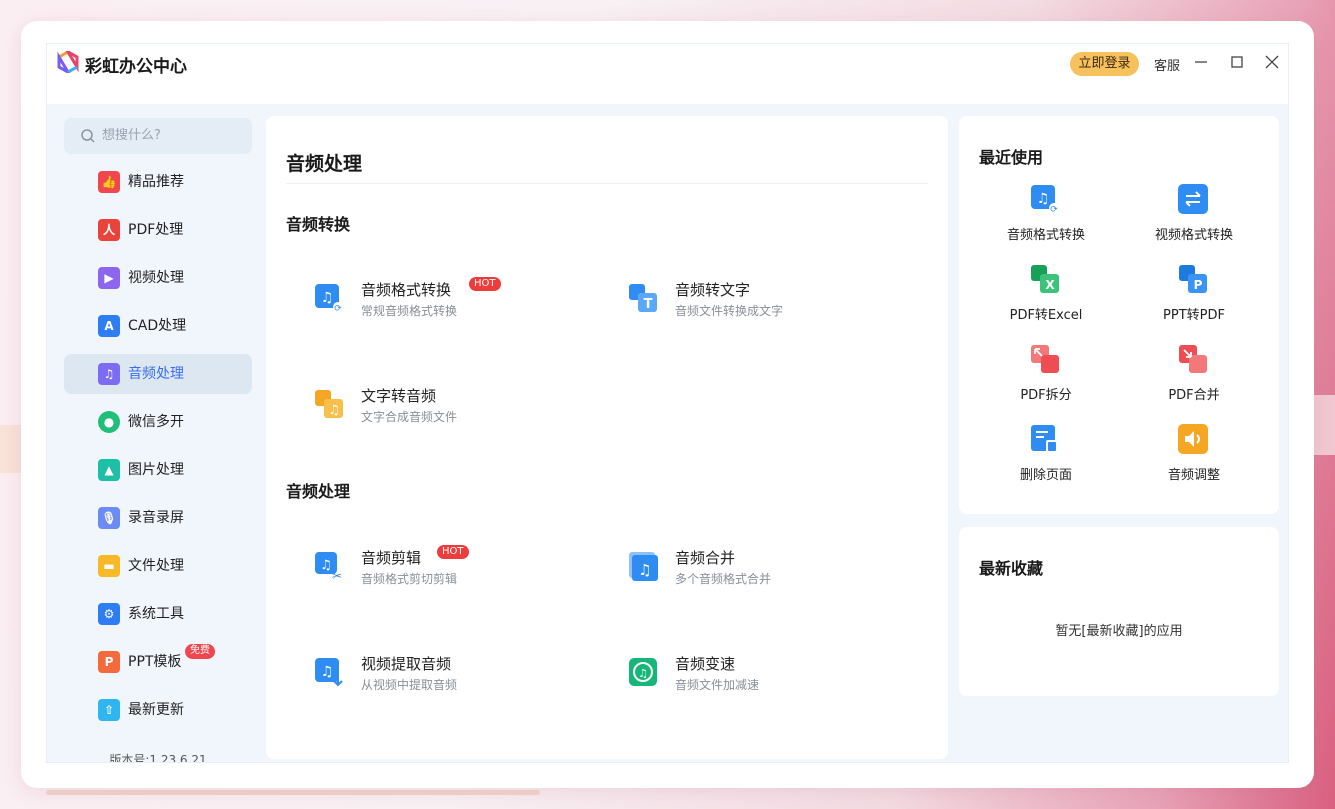 The image size is (1335, 809). What do you see at coordinates (1237, 62) in the screenshot?
I see `maximize-icon` at bounding box center [1237, 62].